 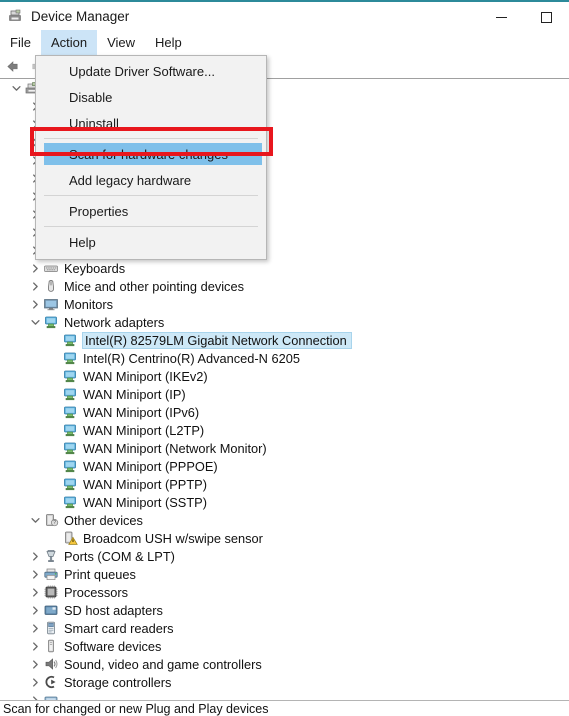 I want to click on action-menu-item-label: Add legacy hardware, so click(x=130, y=180).